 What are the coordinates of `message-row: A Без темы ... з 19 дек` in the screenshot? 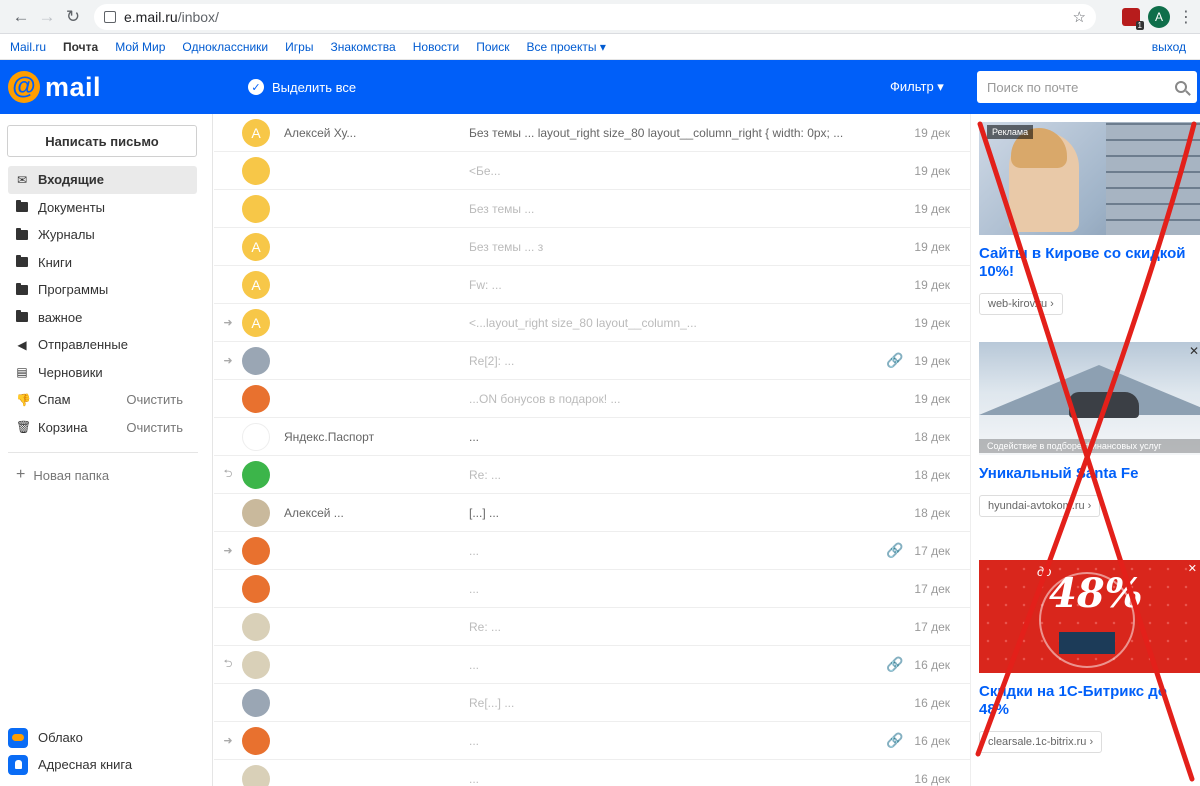 It's located at (592, 247).